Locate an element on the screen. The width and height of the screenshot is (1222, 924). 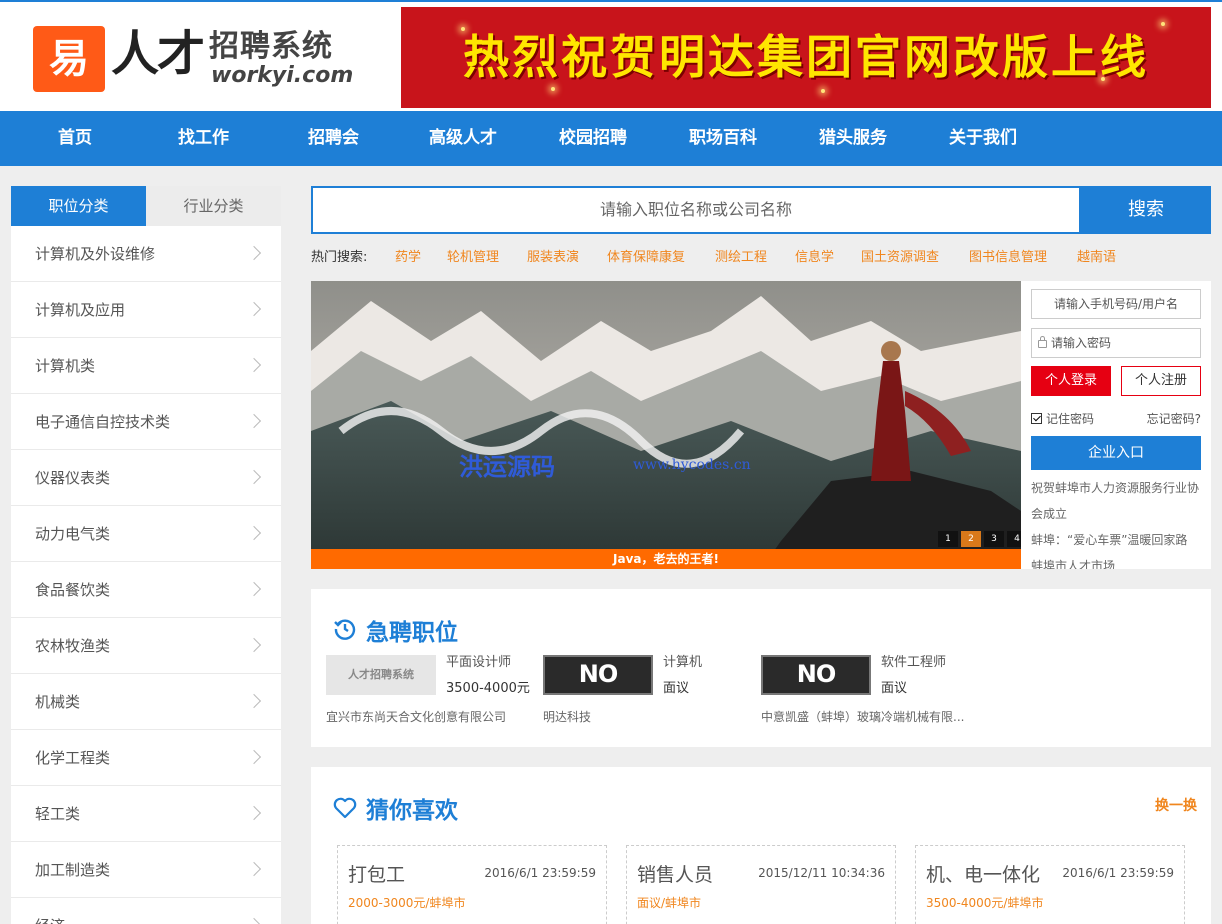
category-label: 农林牧渔类 is located at coordinates (73, 646).